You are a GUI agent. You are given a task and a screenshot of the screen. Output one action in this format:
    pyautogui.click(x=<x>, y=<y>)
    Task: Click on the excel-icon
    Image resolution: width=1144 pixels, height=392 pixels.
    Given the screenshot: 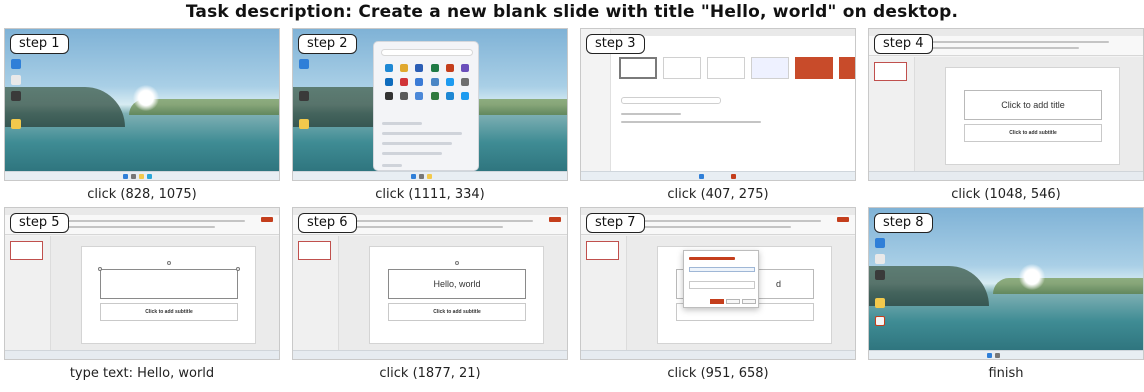 What is the action you would take?
    pyautogui.click(x=434, y=68)
    